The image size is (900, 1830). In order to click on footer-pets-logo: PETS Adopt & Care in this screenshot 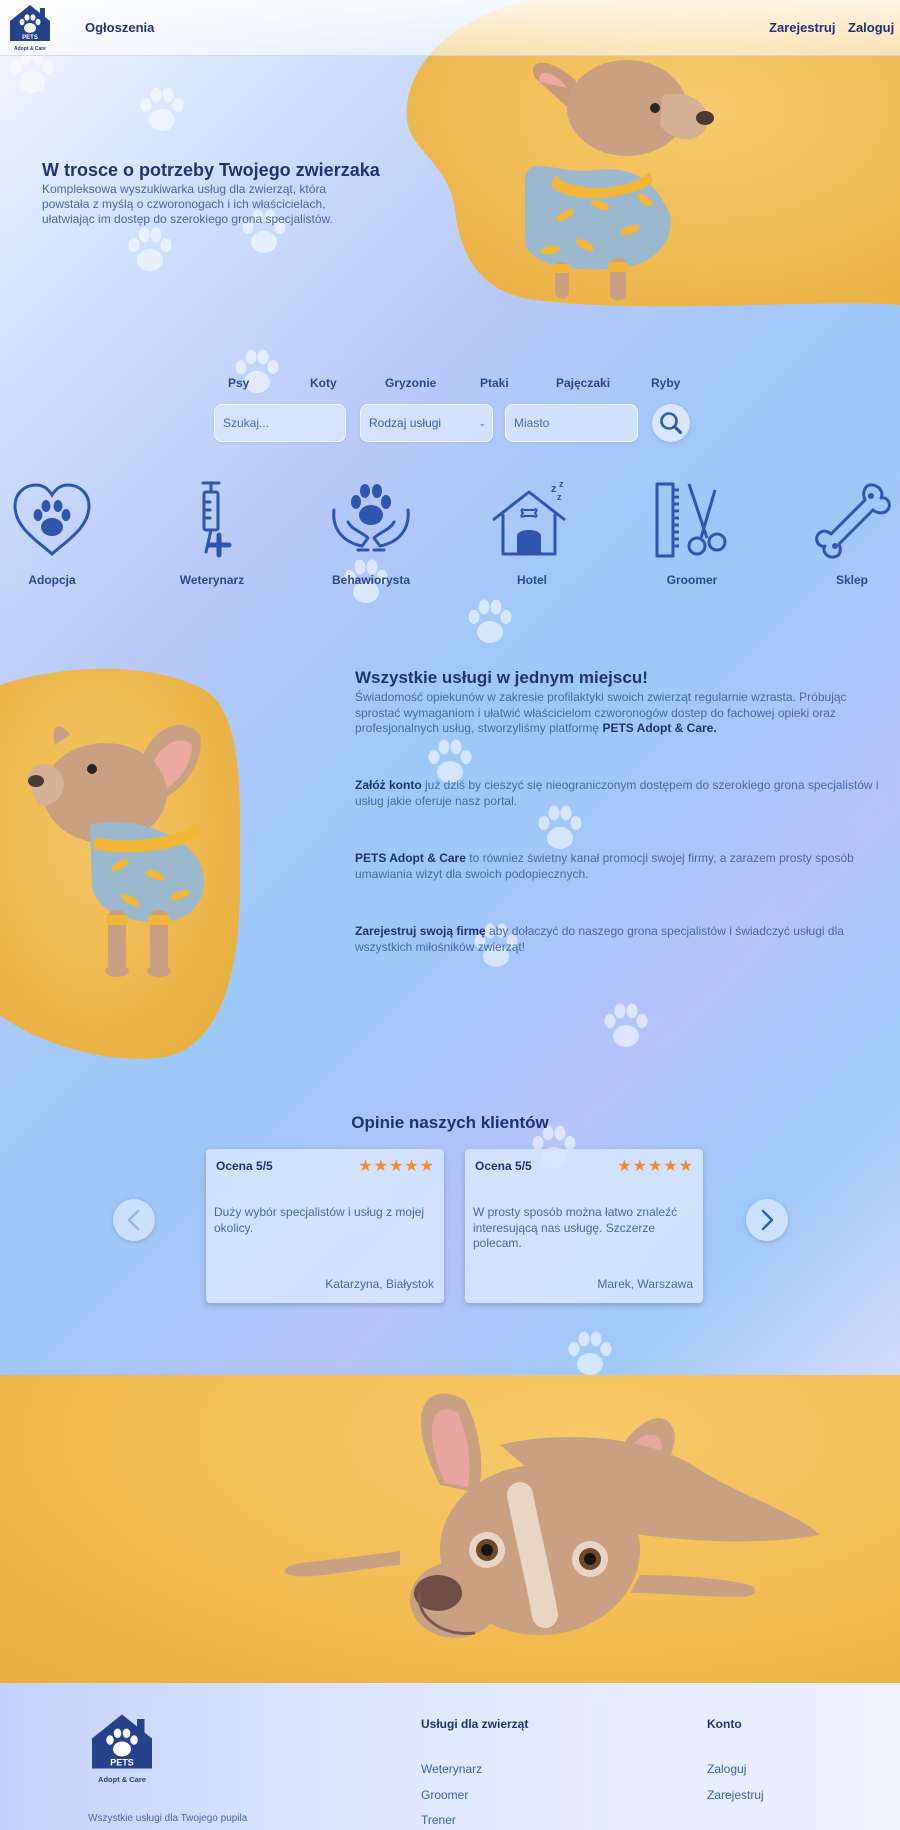, I will do `click(122, 1749)`.